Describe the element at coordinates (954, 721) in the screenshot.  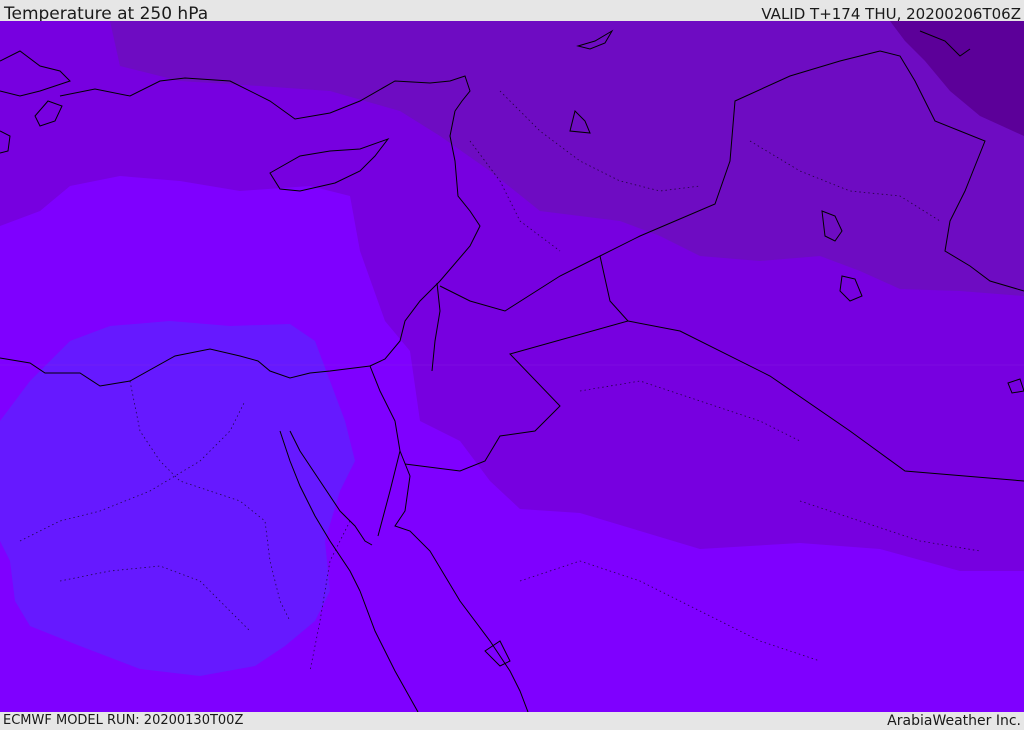
I see `credit-label: ArabiaWeather Inc.` at that location.